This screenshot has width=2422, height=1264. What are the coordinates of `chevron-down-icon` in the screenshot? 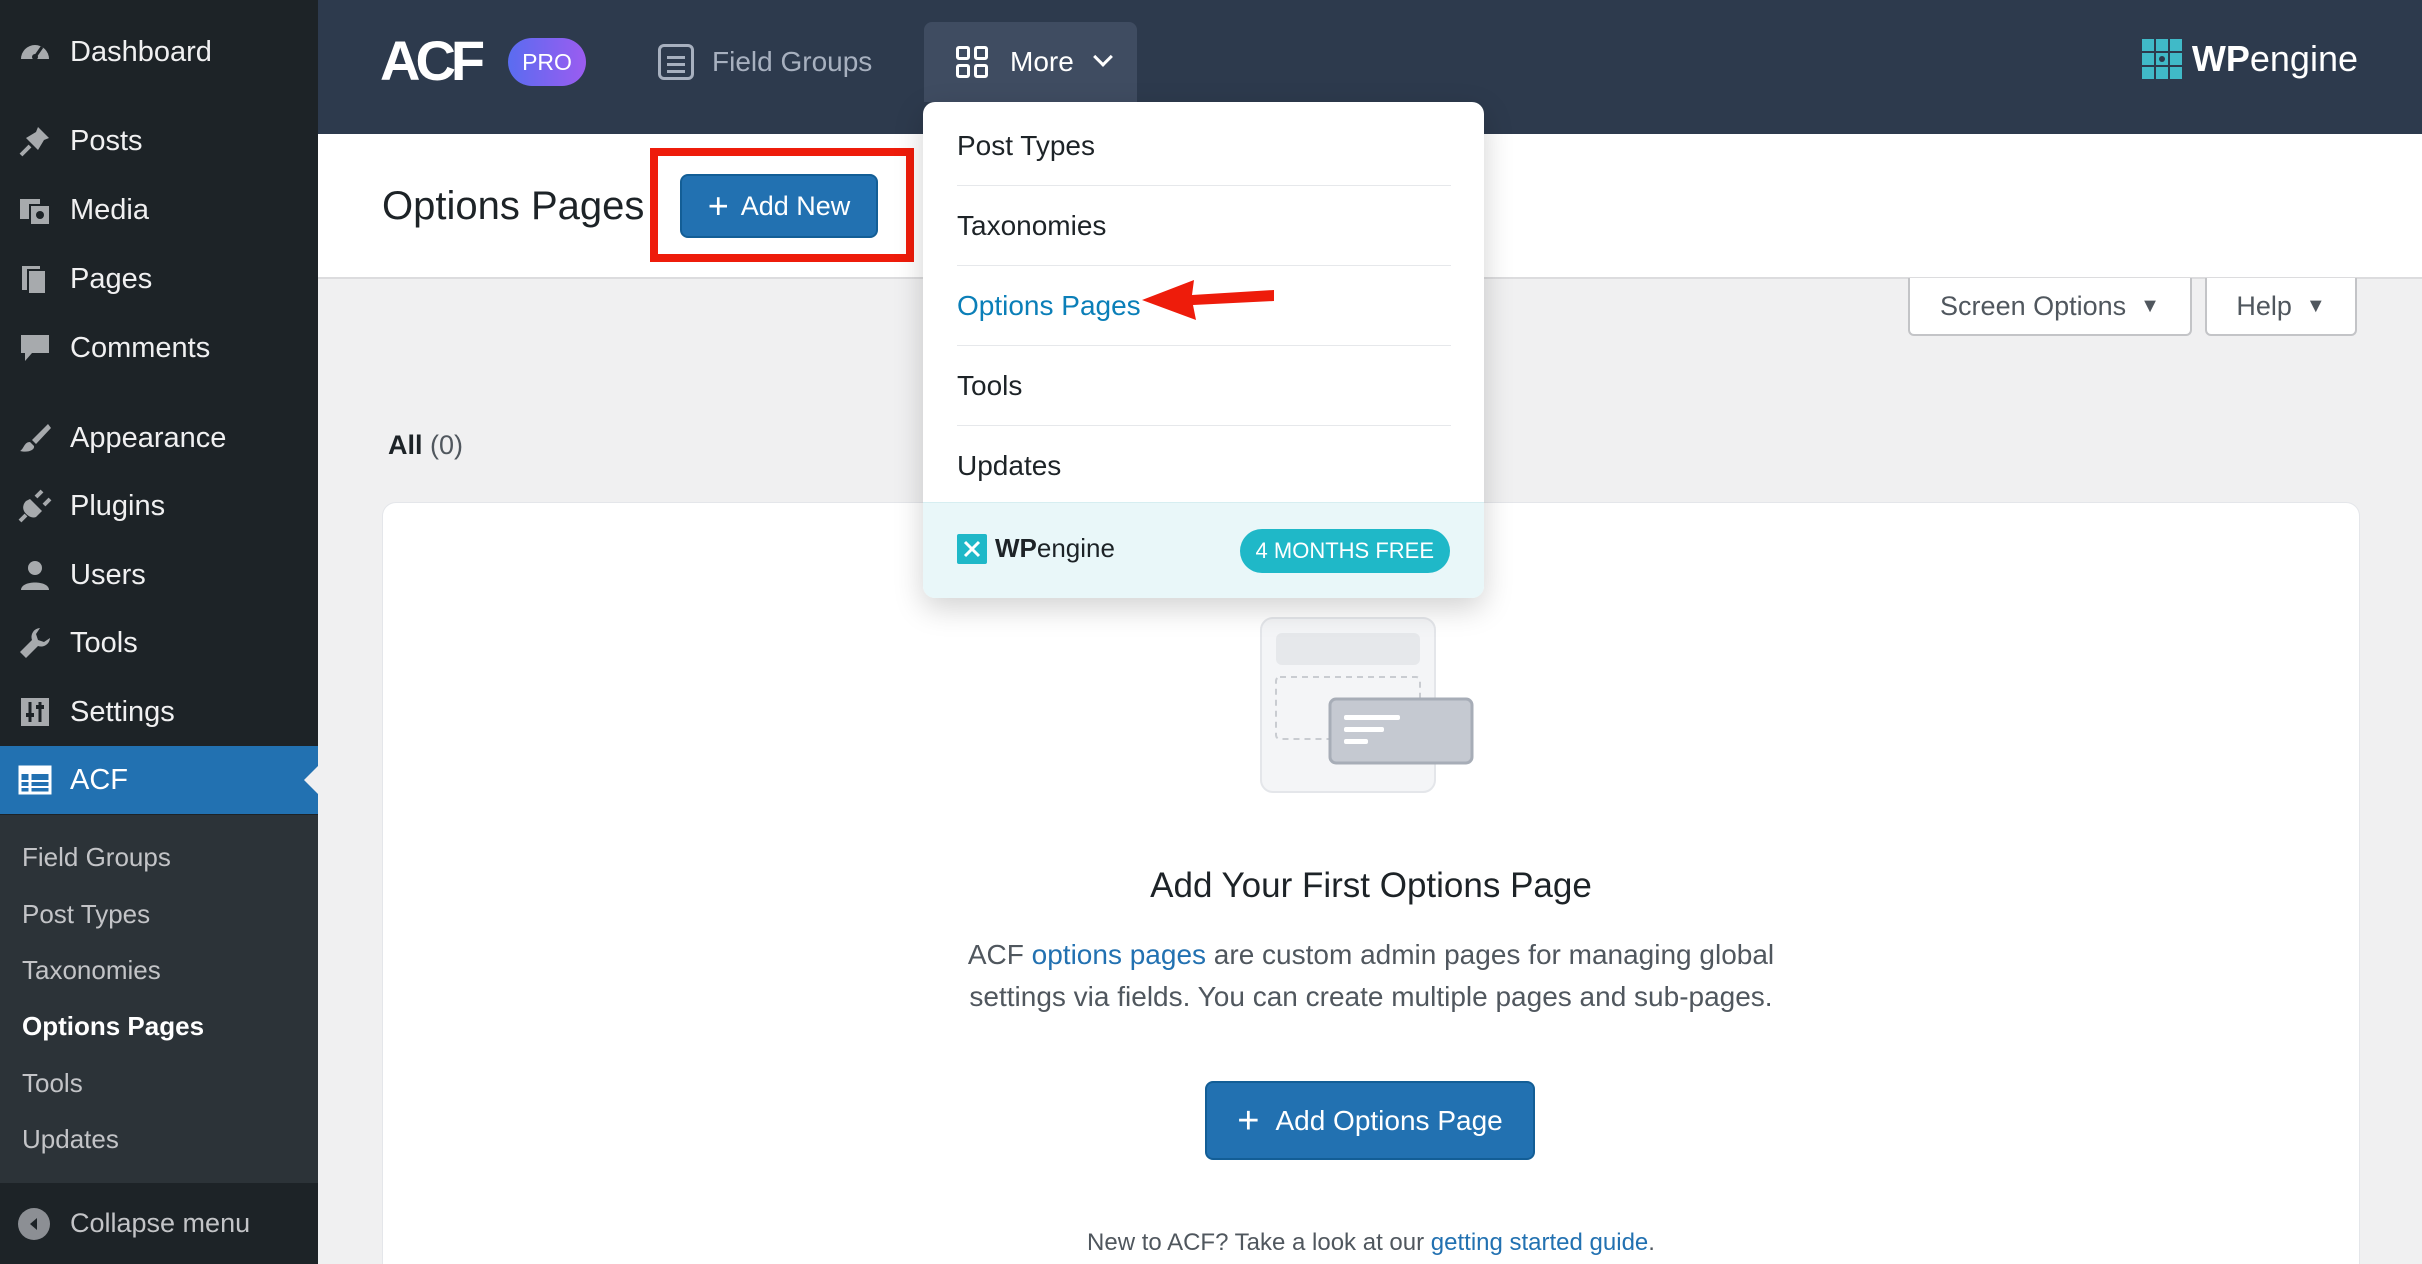 It's located at (1103, 57).